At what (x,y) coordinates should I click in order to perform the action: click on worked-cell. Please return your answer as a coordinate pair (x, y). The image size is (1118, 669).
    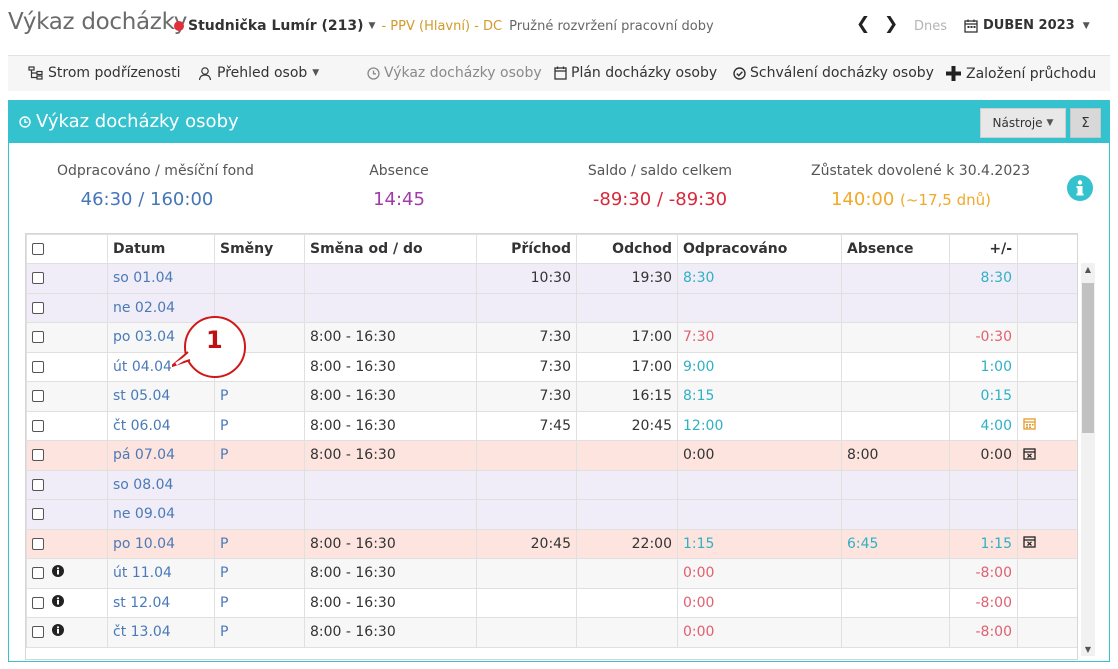
    Looking at the image, I should click on (759, 514).